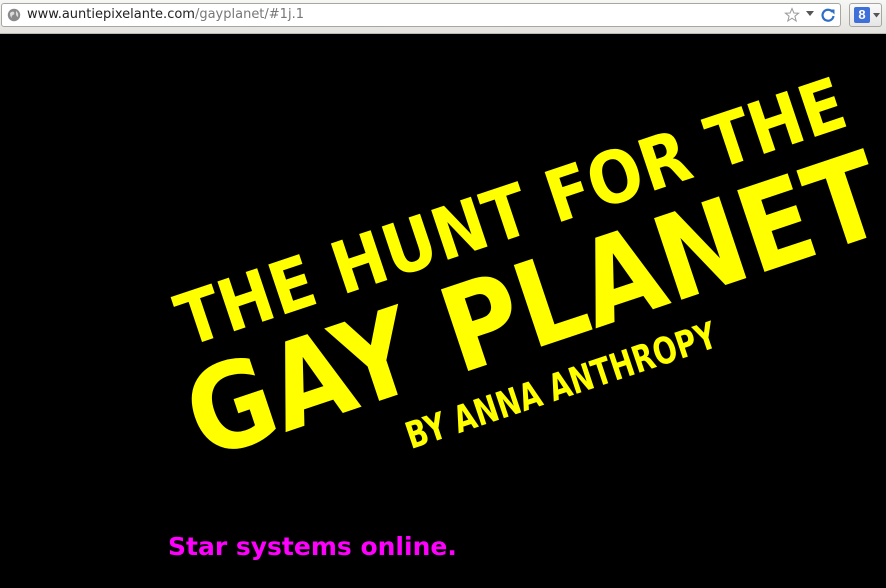 The height and width of the screenshot is (588, 886). What do you see at coordinates (862, 15) in the screenshot?
I see `google-icon: 8` at bounding box center [862, 15].